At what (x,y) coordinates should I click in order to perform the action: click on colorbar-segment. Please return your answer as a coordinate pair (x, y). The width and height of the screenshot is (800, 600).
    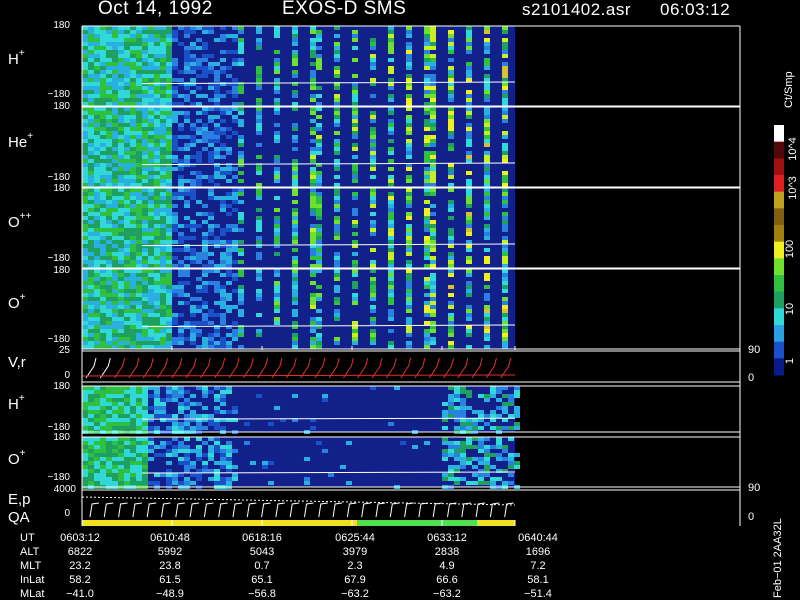
    Looking at the image, I should click on (779, 217).